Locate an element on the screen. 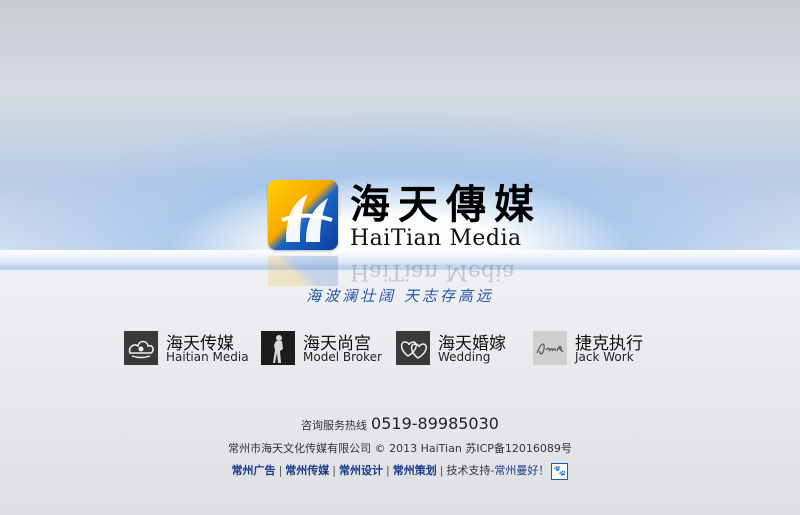 The height and width of the screenshot is (515, 800). model-silhouette-icon is located at coordinates (278, 348).